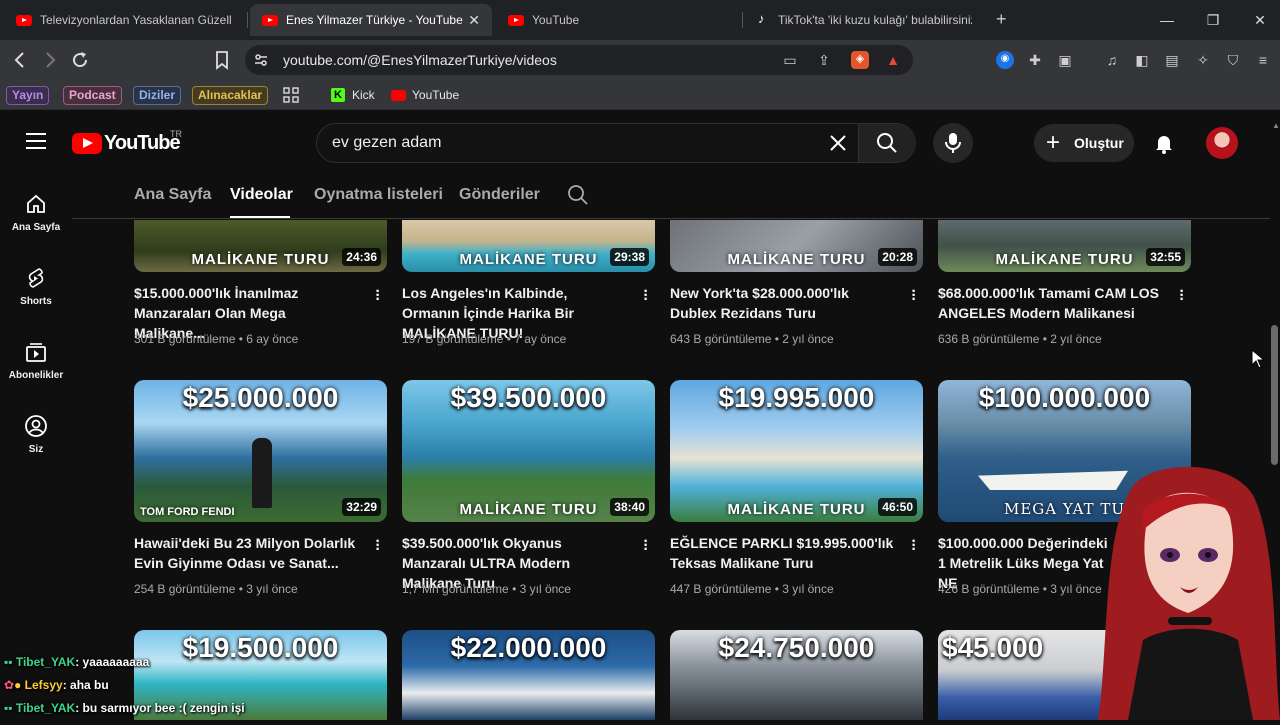  Describe the element at coordinates (1064, 246) in the screenshot. I see `video-thumbnail: MALİKANE TURU 32:55` at that location.